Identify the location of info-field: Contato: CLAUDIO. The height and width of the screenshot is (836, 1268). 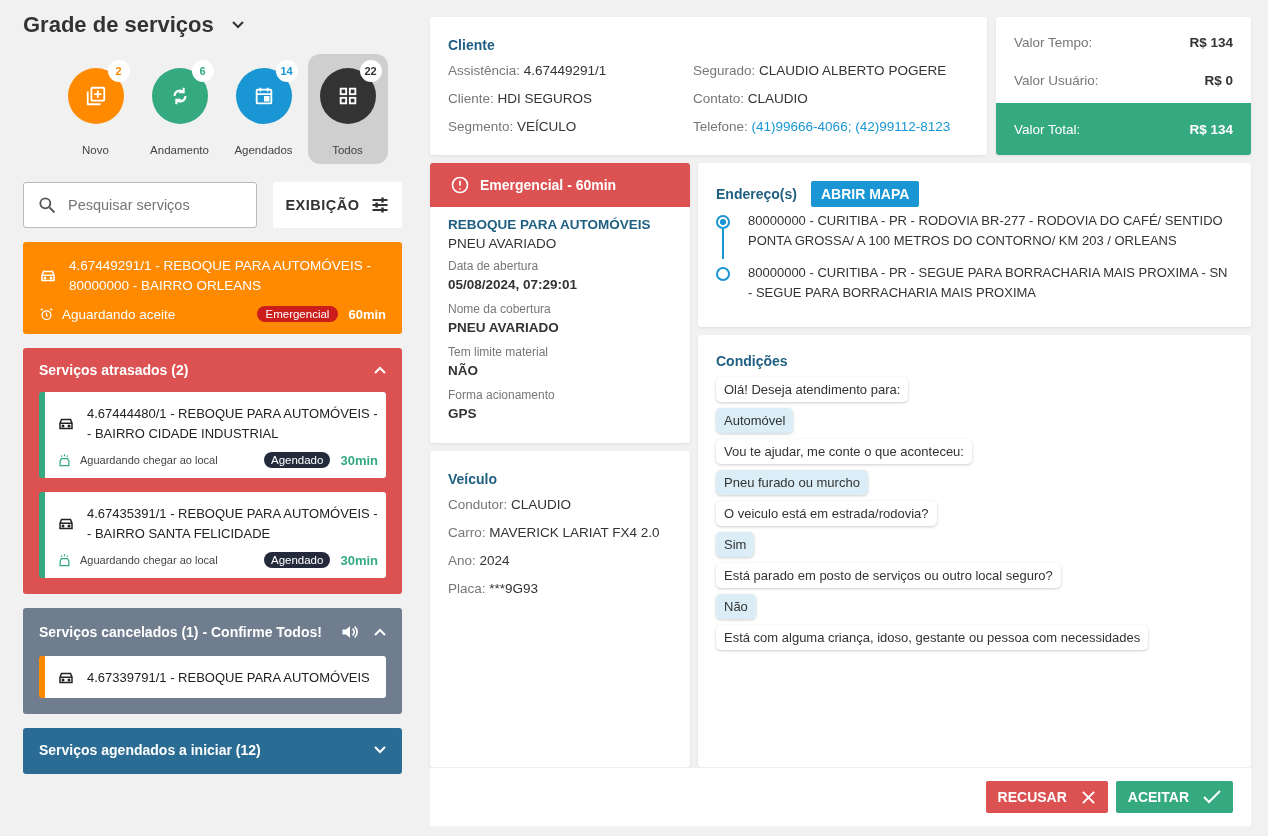
(831, 99).